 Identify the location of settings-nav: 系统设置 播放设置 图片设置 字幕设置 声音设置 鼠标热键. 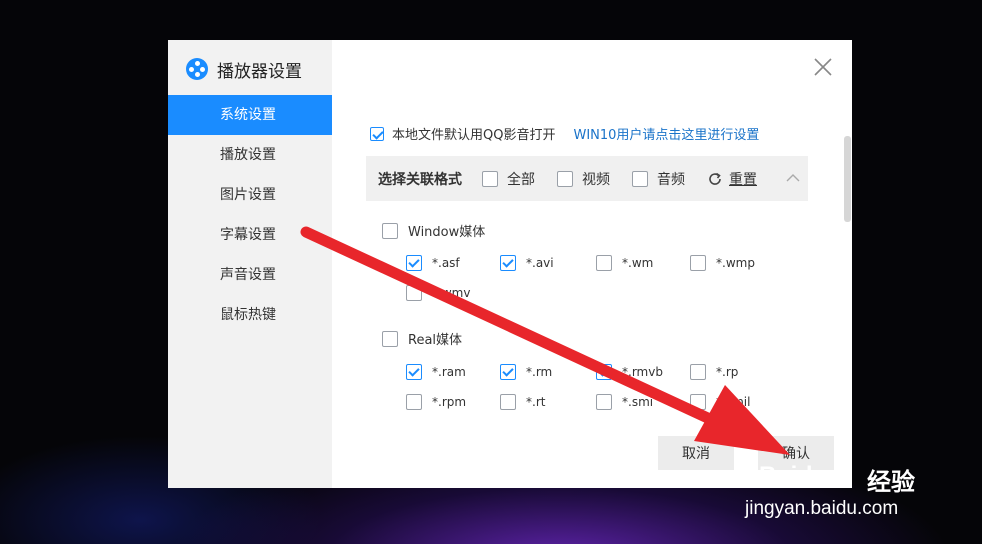
(250, 215).